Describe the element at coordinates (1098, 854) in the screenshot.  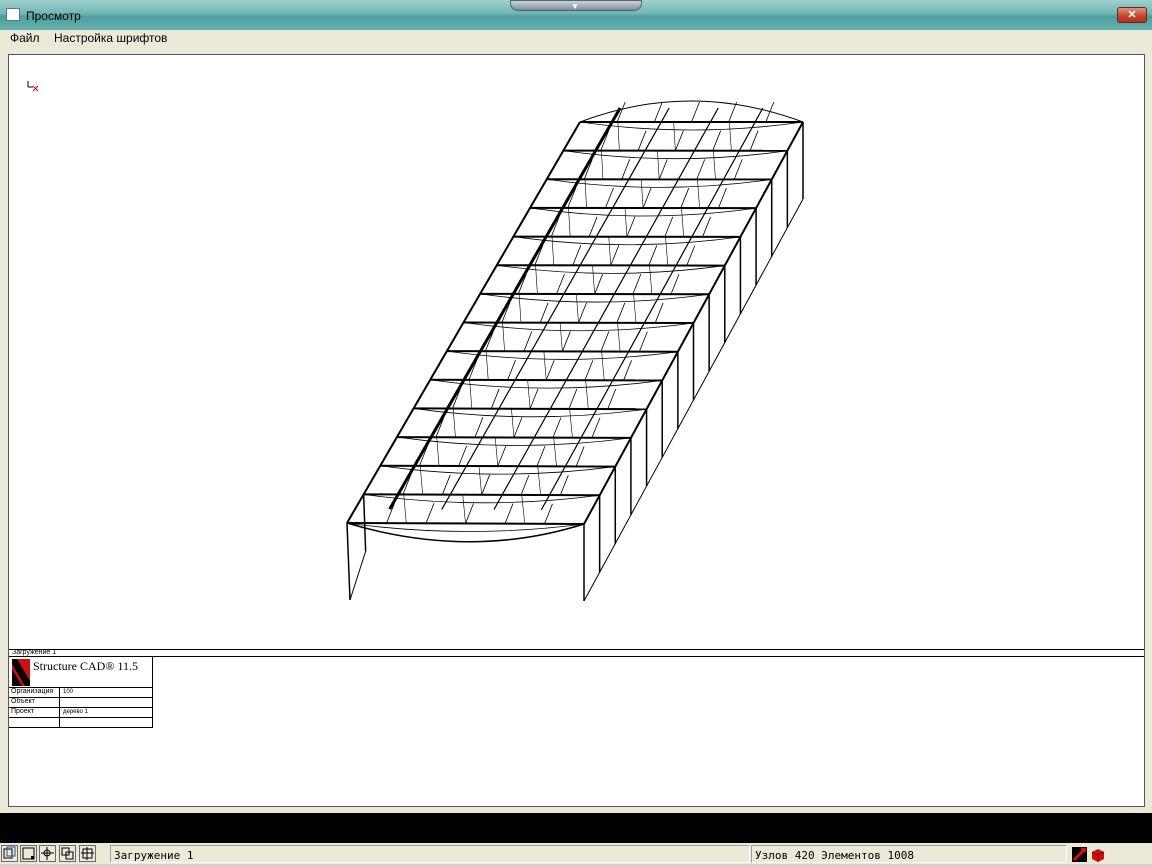
I see `cube-icon` at that location.